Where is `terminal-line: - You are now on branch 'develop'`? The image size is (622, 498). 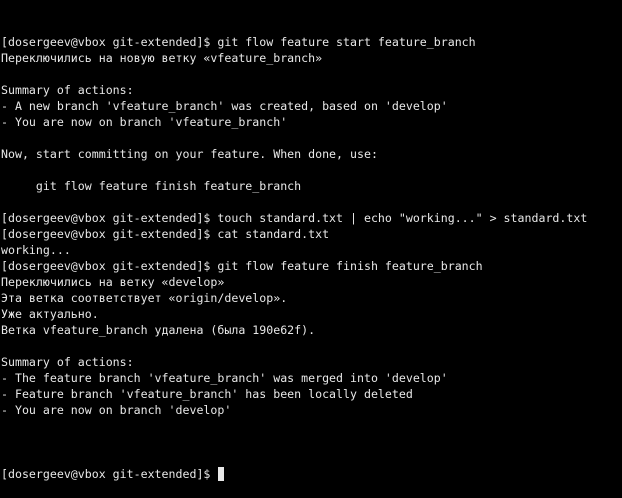
terminal-line: - You are now on branch 'develop' is located at coordinates (116, 410).